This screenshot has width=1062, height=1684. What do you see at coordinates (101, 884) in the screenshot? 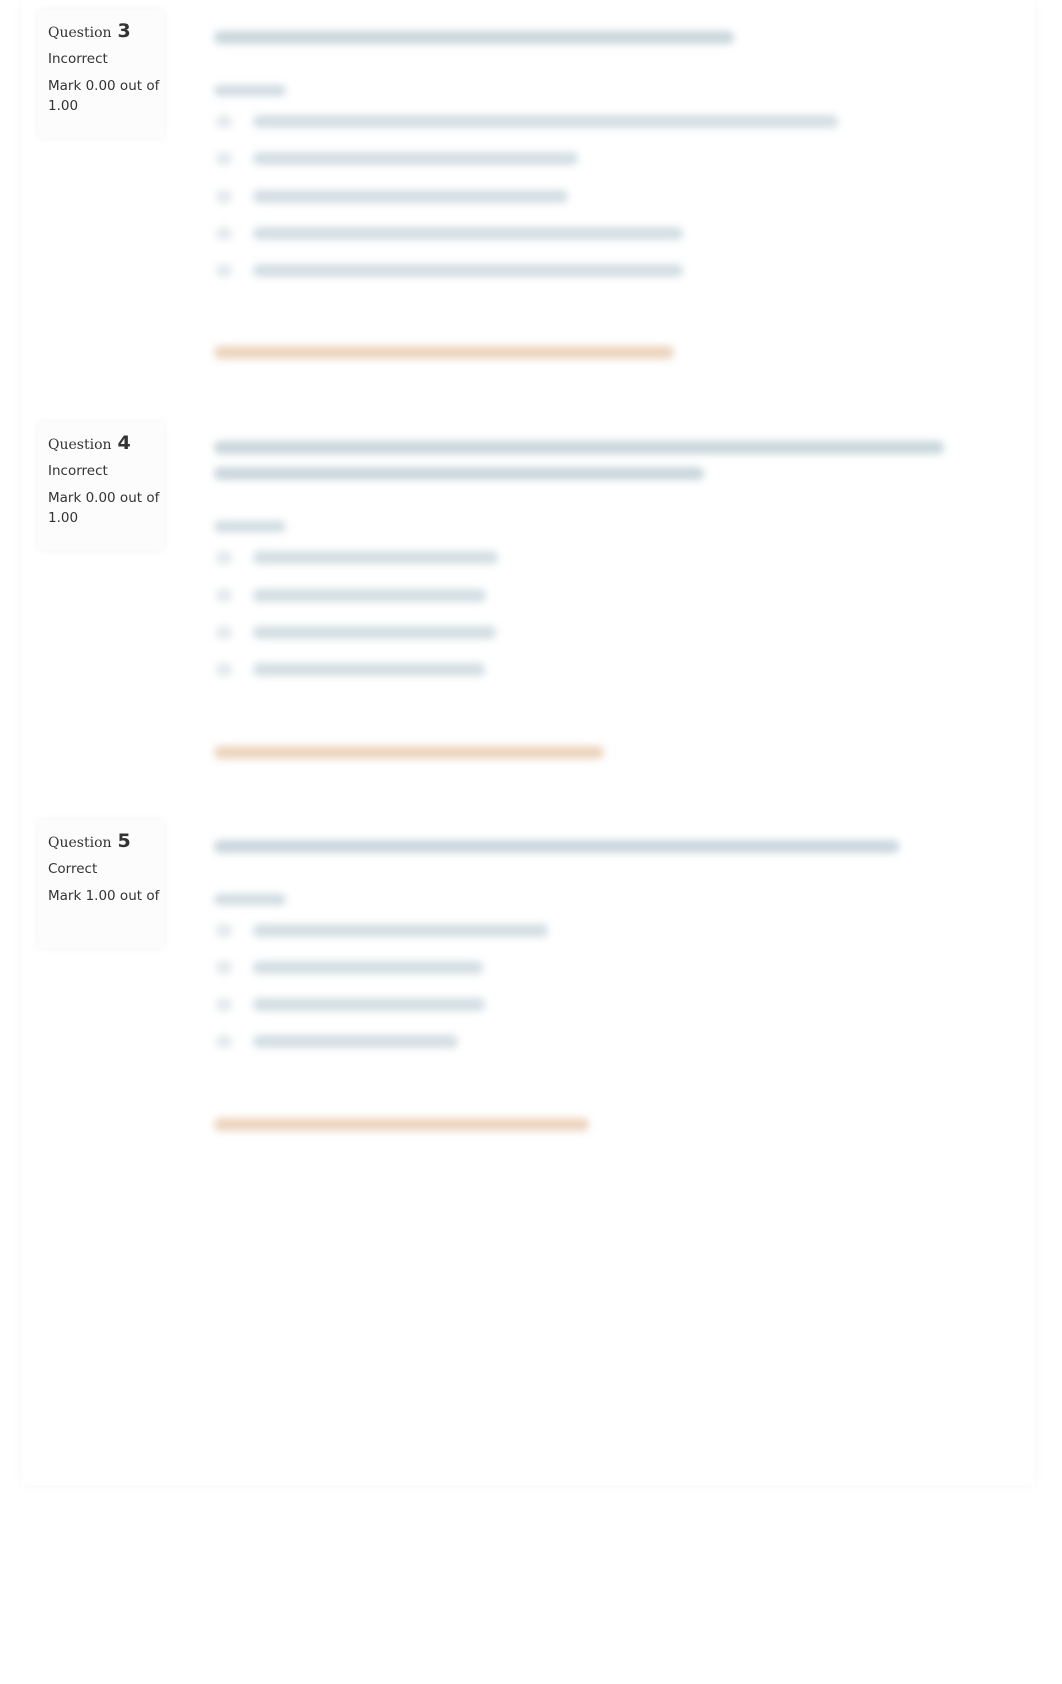
I see `question-info-5: Question 5 Correct Mark 1.00 out of` at bounding box center [101, 884].